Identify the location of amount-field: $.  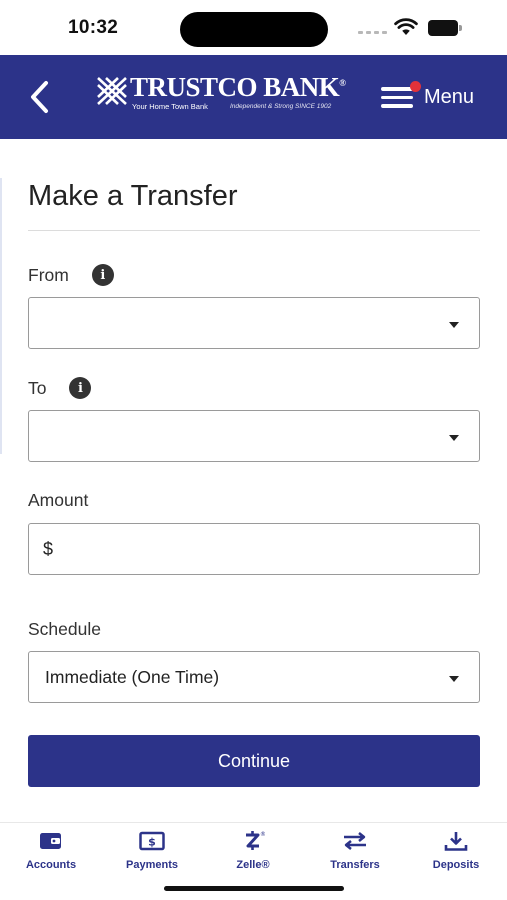
(254, 549).